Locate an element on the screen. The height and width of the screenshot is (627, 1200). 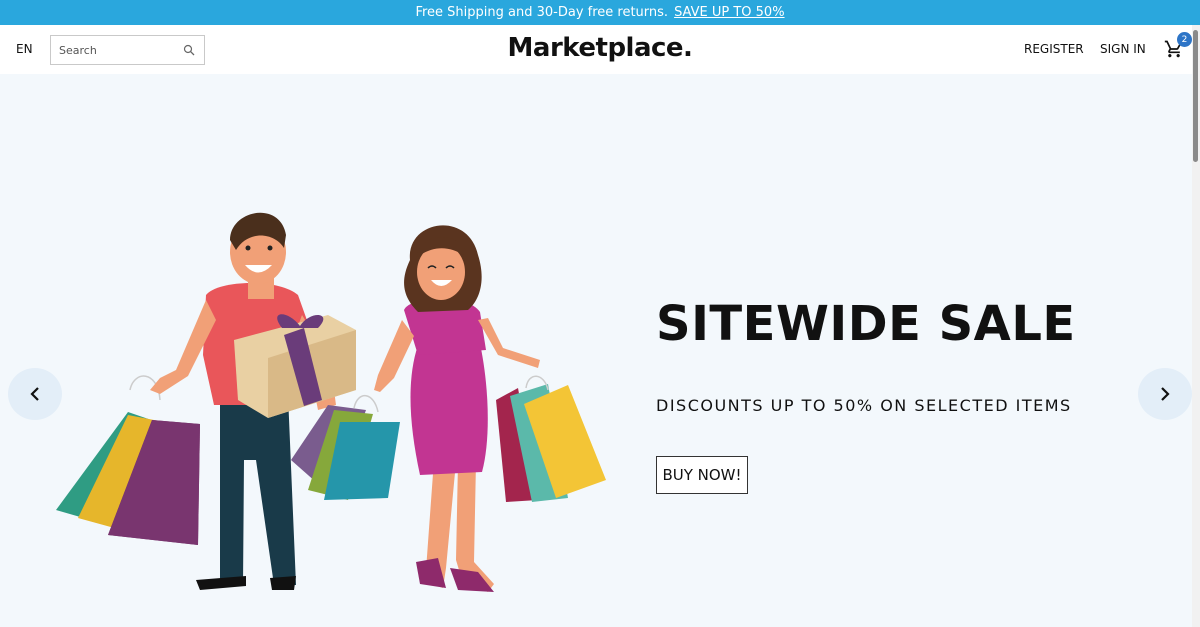
chevron-right-icon is located at coordinates (1165, 394).